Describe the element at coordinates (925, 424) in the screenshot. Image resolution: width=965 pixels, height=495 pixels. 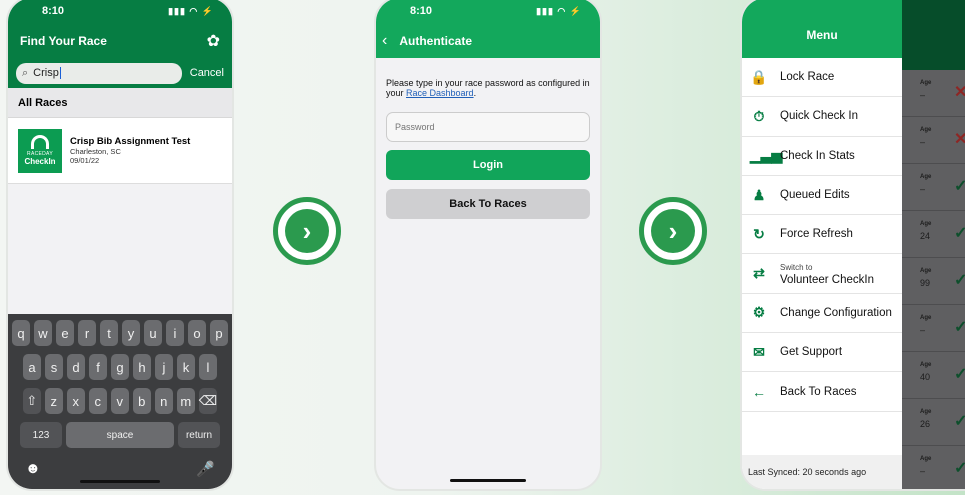
I see `age-value: 26` at that location.